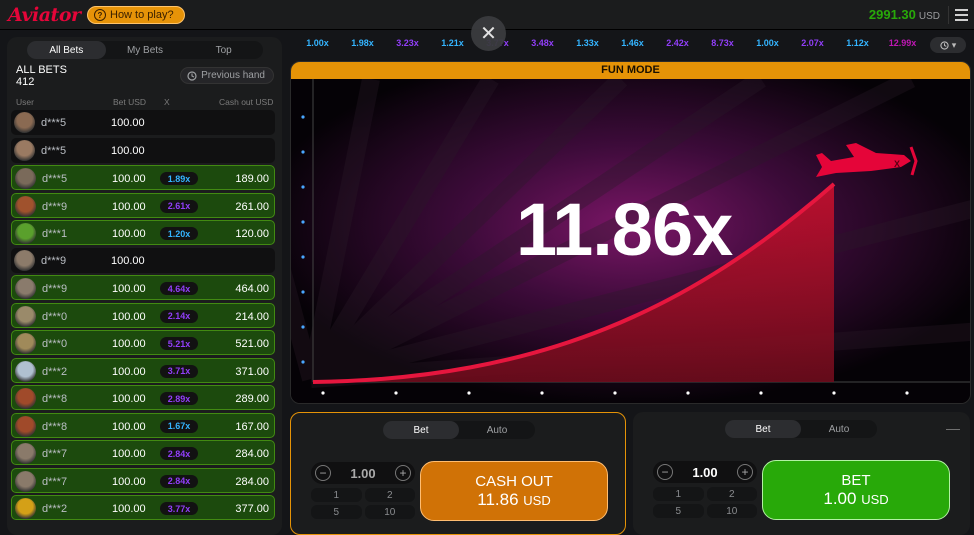 The width and height of the screenshot is (974, 535). What do you see at coordinates (362, 45) in the screenshot?
I see `history-multiplier: 1.98x` at bounding box center [362, 45].